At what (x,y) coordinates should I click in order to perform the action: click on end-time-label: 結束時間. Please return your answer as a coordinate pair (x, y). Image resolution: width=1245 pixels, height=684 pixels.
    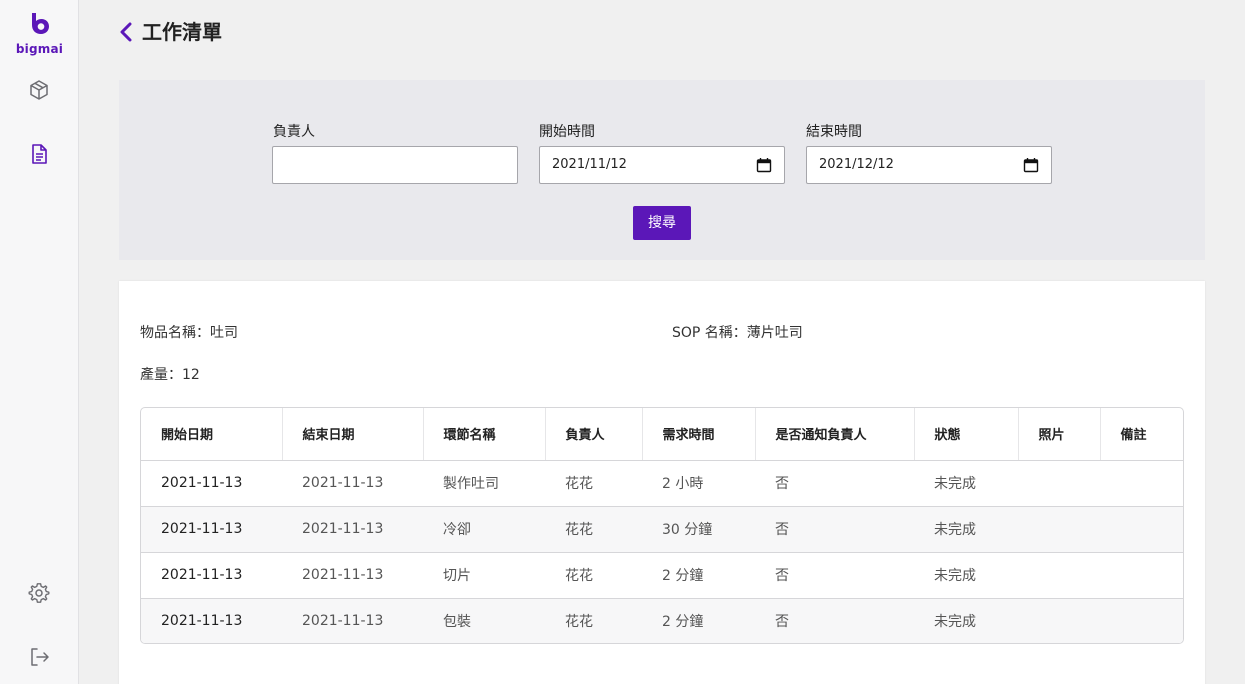
    Looking at the image, I should click on (834, 132).